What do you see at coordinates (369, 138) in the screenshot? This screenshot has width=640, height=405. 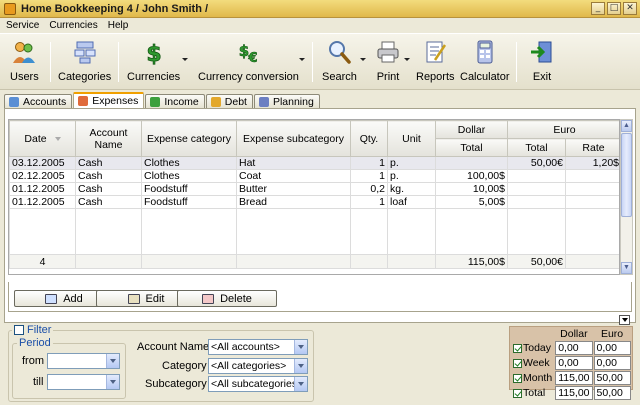 I see `column-header-qty: Qty.` at bounding box center [369, 138].